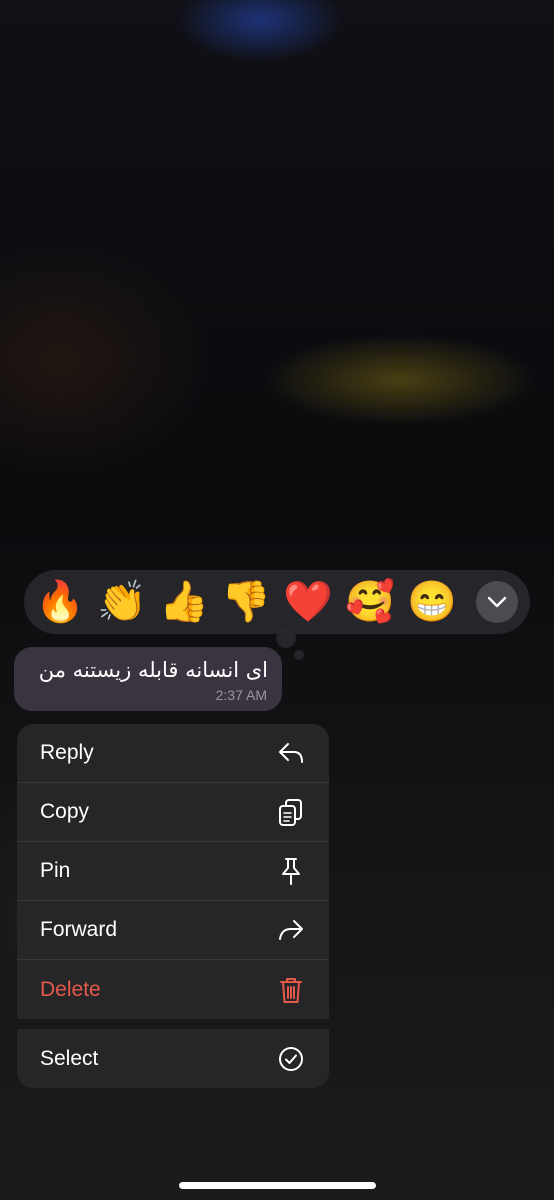 The height and width of the screenshot is (1200, 554). Describe the element at coordinates (299, 655) in the screenshot. I see `bubble-tail-dot-small` at that location.